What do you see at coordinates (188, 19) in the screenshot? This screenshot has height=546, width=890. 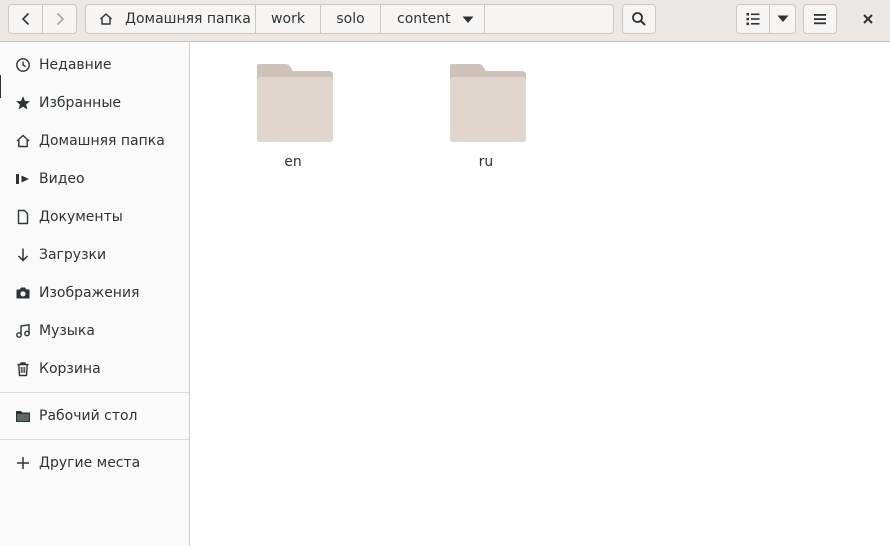 I see `path-home-label: Домашняя папка` at bounding box center [188, 19].